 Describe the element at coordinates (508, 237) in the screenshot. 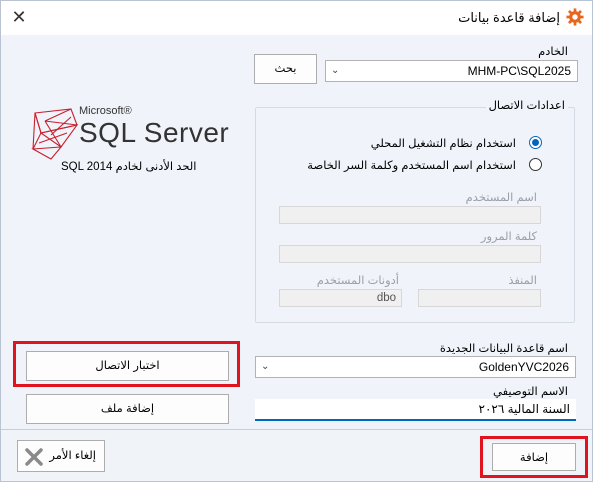

I see `password-label: كلمة المرور` at that location.